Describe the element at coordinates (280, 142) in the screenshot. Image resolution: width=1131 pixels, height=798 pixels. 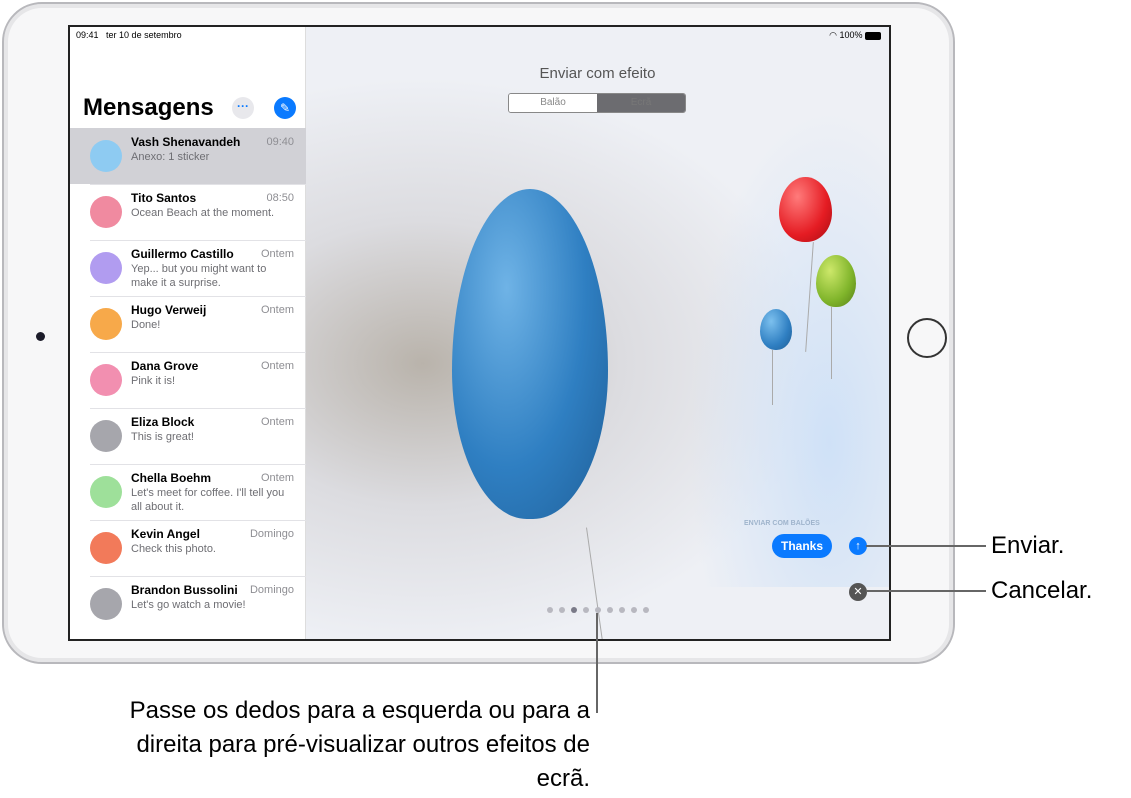
I see `message-time: 09:40` at that location.